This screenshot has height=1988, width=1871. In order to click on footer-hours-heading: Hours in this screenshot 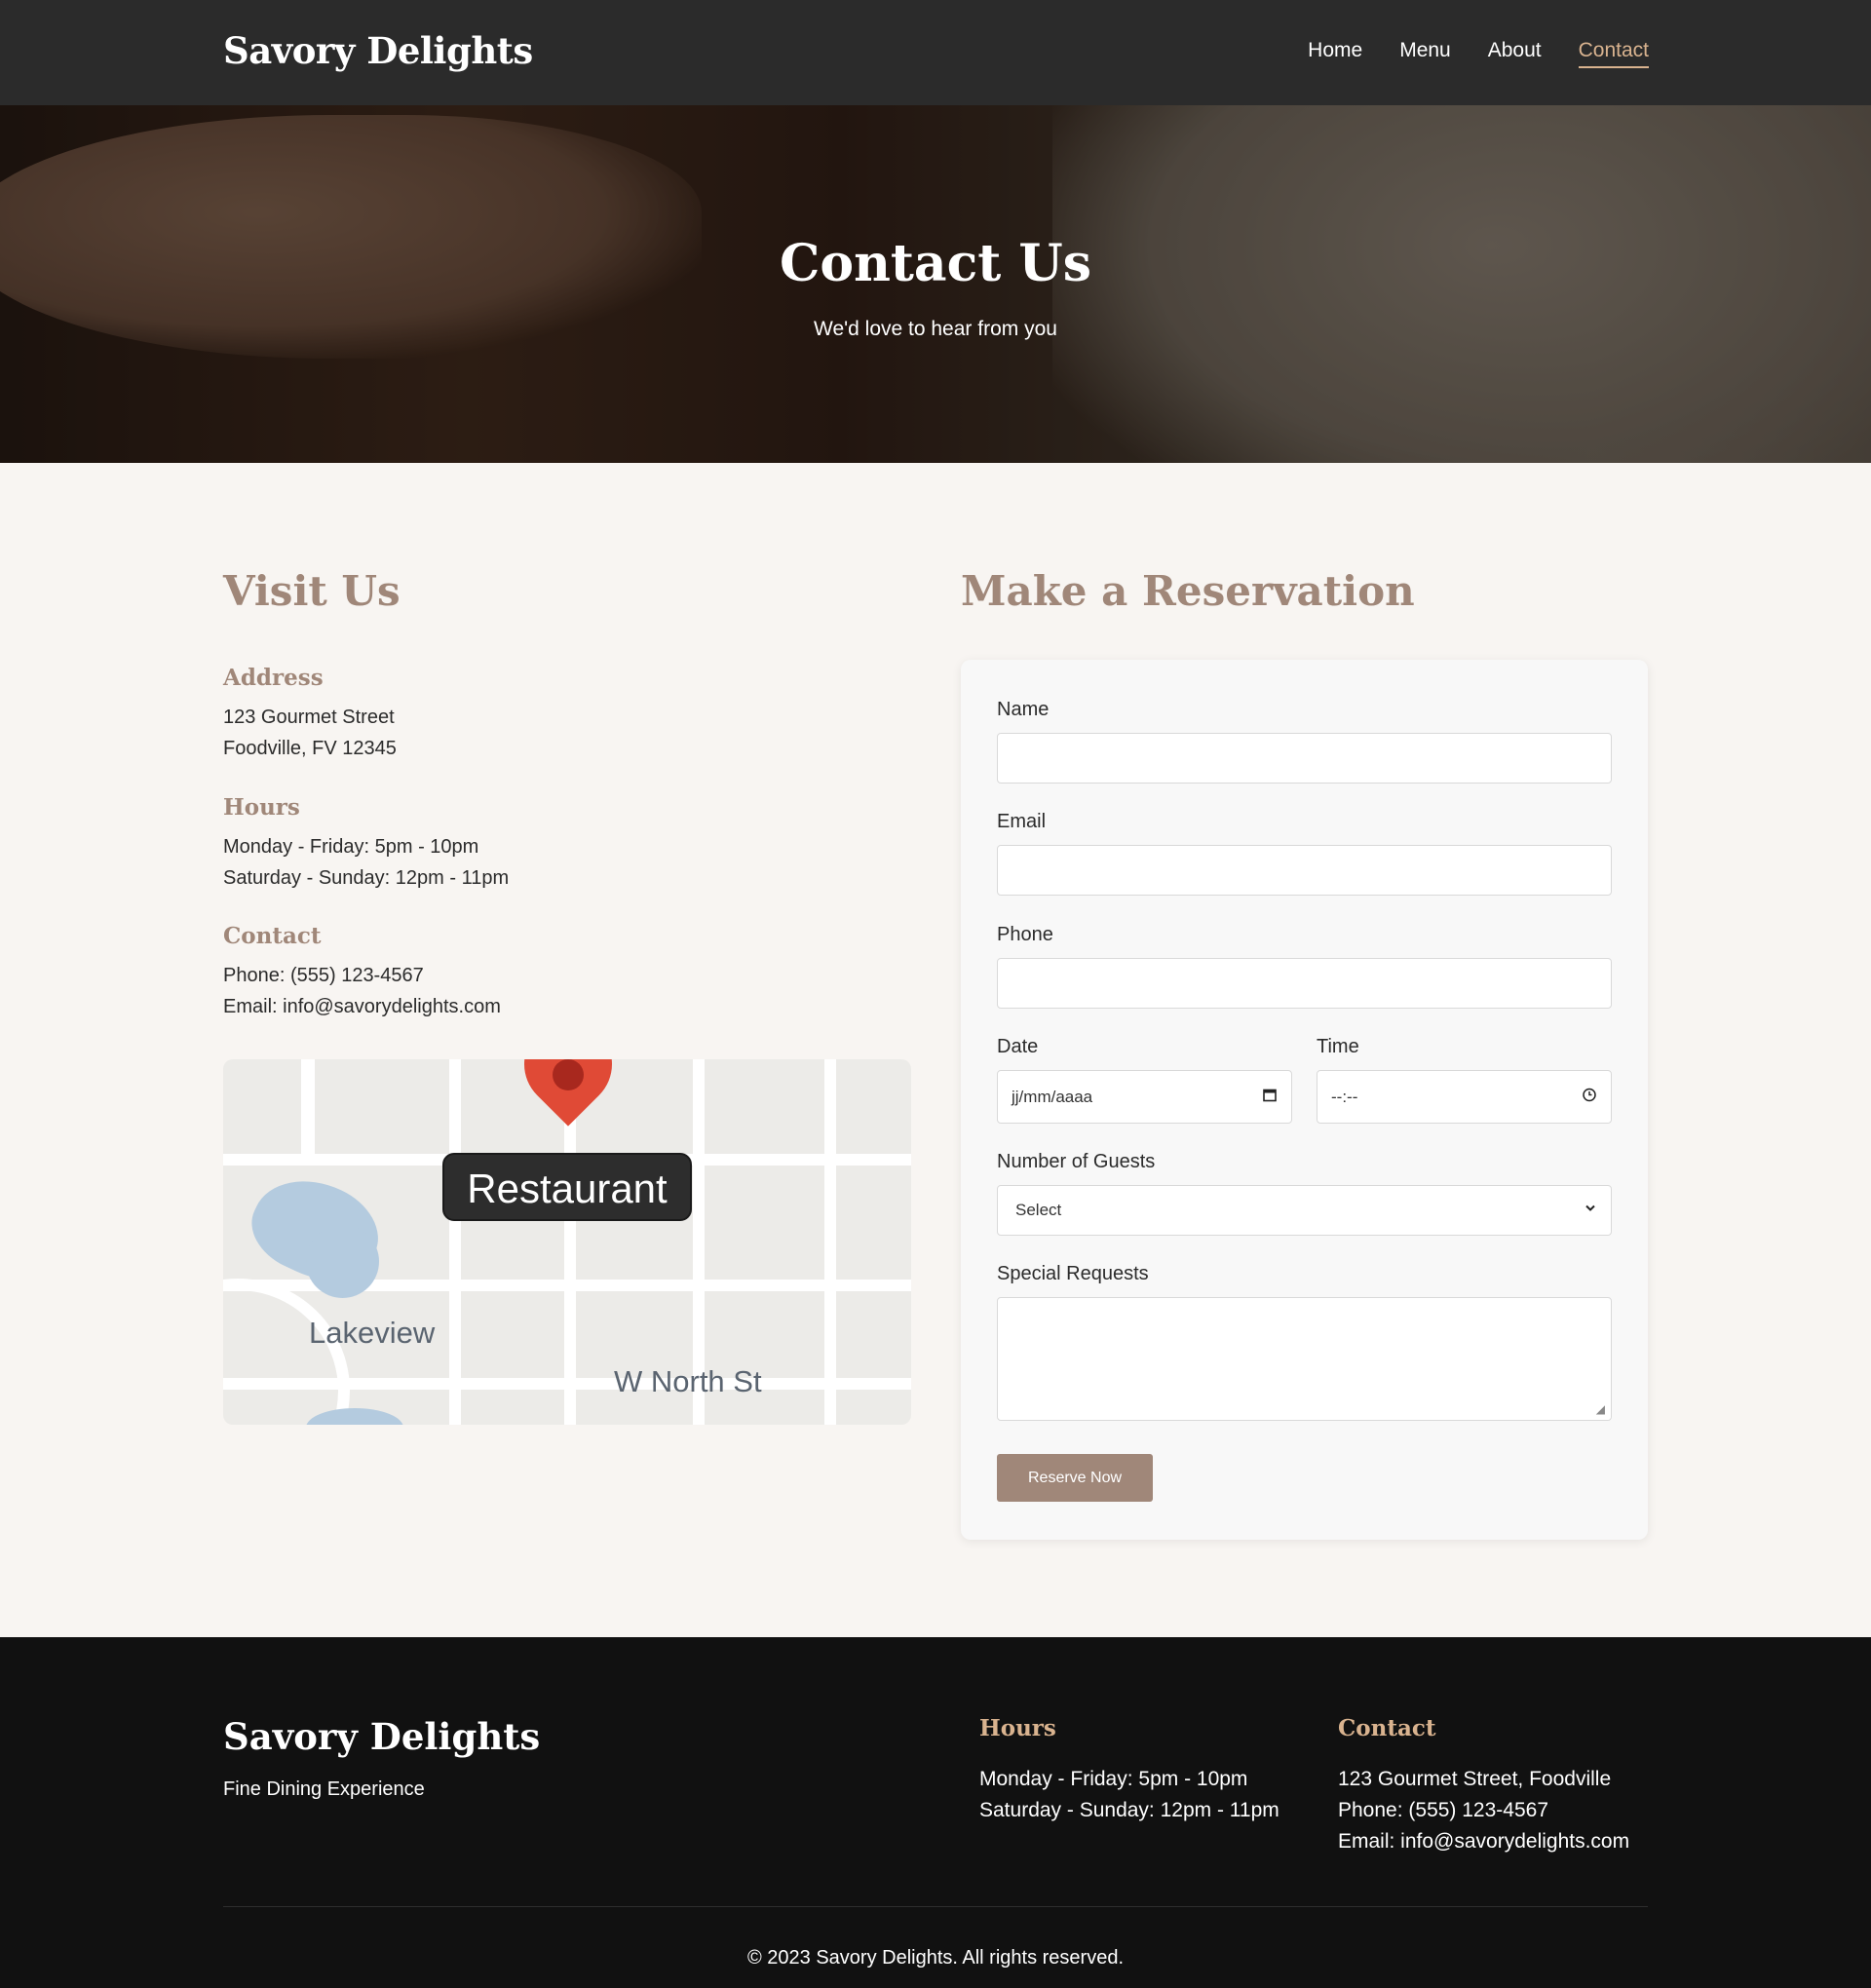, I will do `click(1017, 1728)`.